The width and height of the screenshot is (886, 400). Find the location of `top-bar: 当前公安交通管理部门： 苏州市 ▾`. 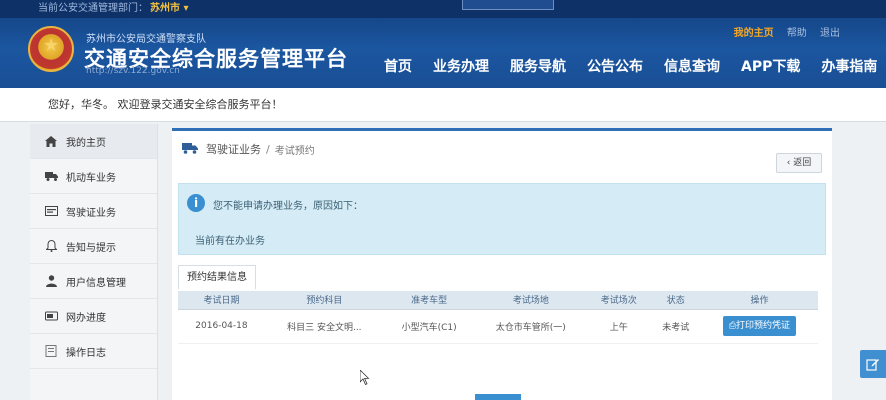

top-bar: 当前公安交通管理部门： 苏州市 ▾ is located at coordinates (443, 9).